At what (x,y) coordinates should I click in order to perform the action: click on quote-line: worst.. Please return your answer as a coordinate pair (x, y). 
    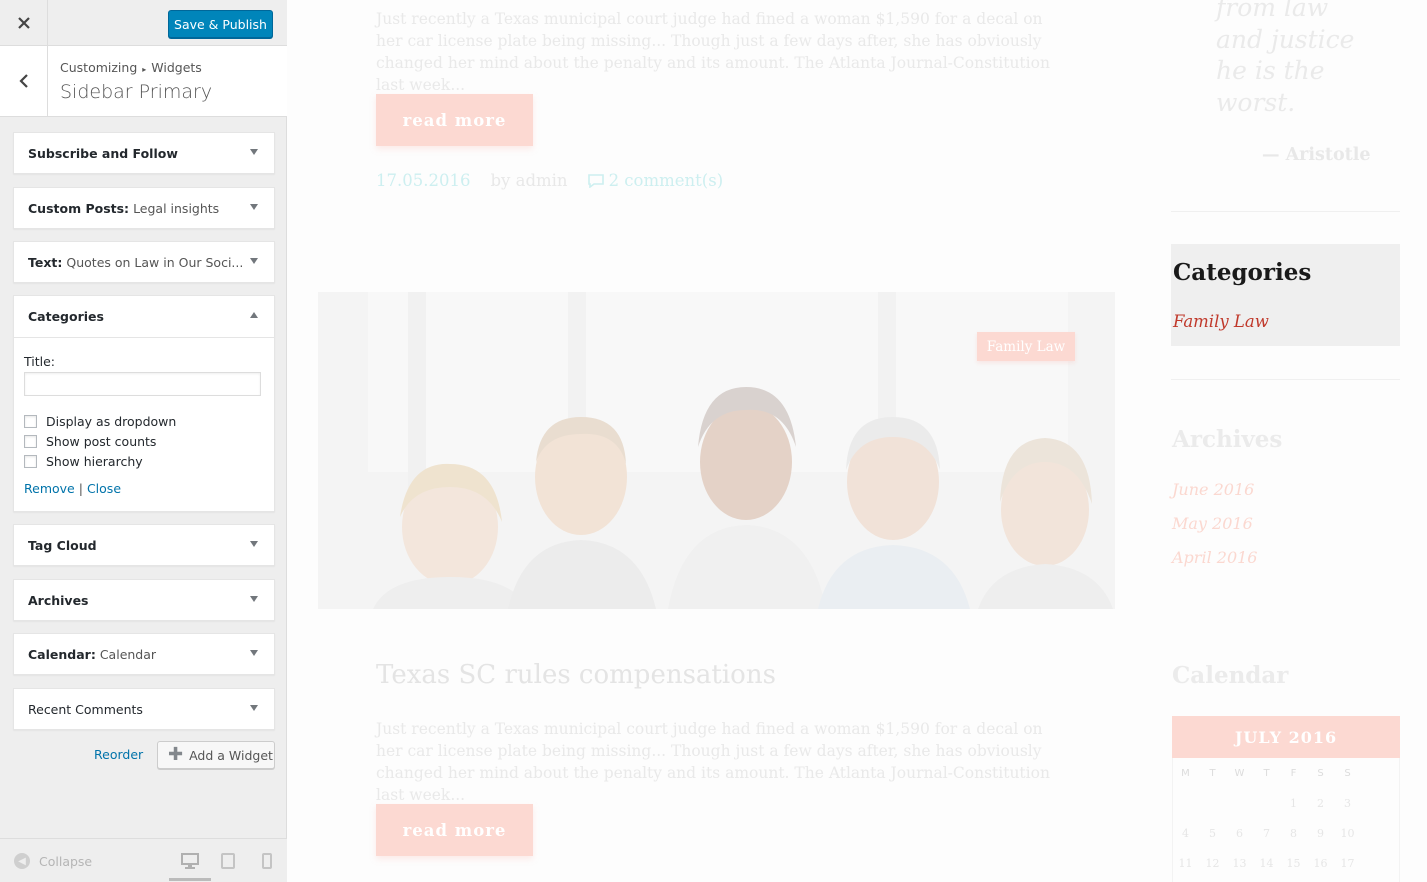
    Looking at the image, I should click on (1256, 102).